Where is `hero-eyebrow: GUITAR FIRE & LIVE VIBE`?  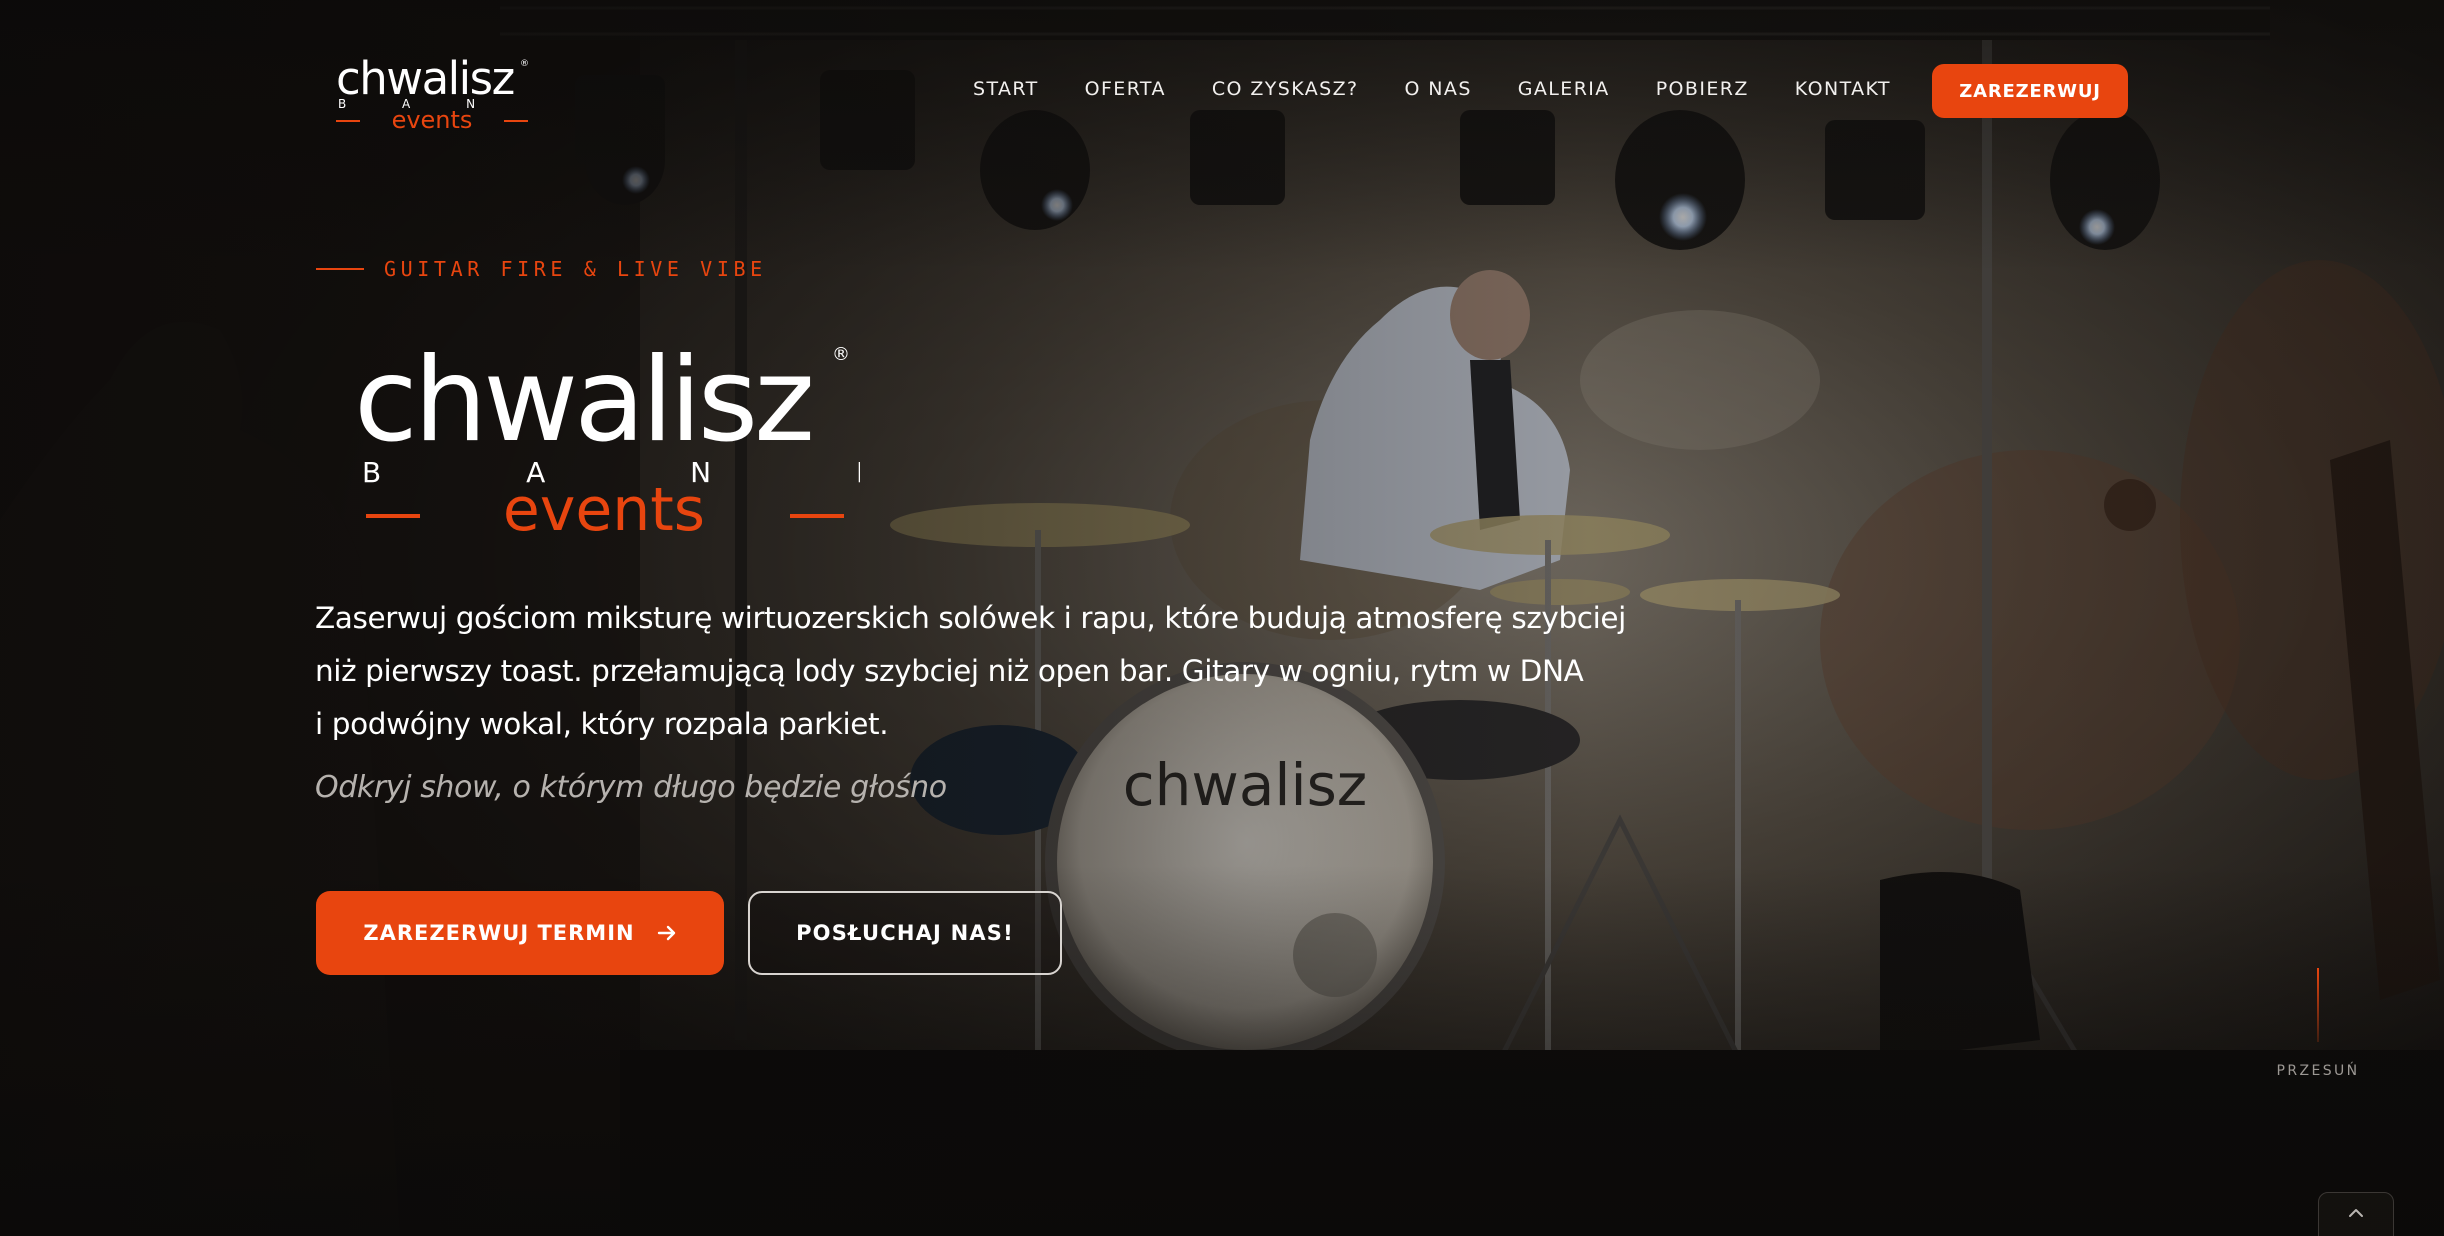 hero-eyebrow: GUITAR FIRE & LIVE VIBE is located at coordinates (541, 269).